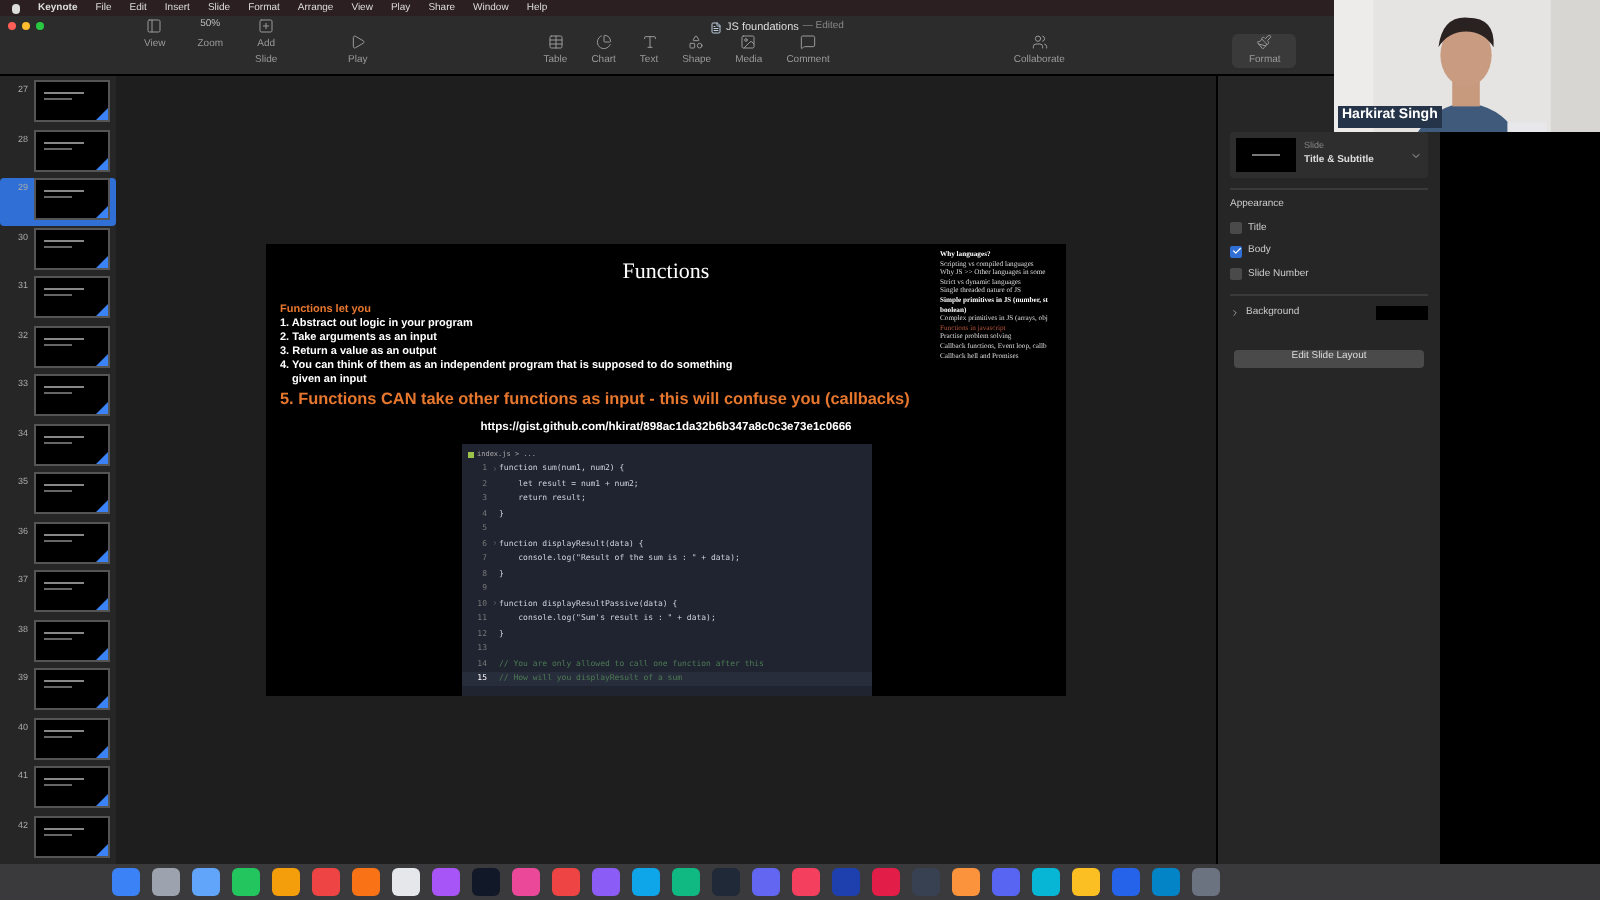  I want to click on close-icon, so click(12, 26).